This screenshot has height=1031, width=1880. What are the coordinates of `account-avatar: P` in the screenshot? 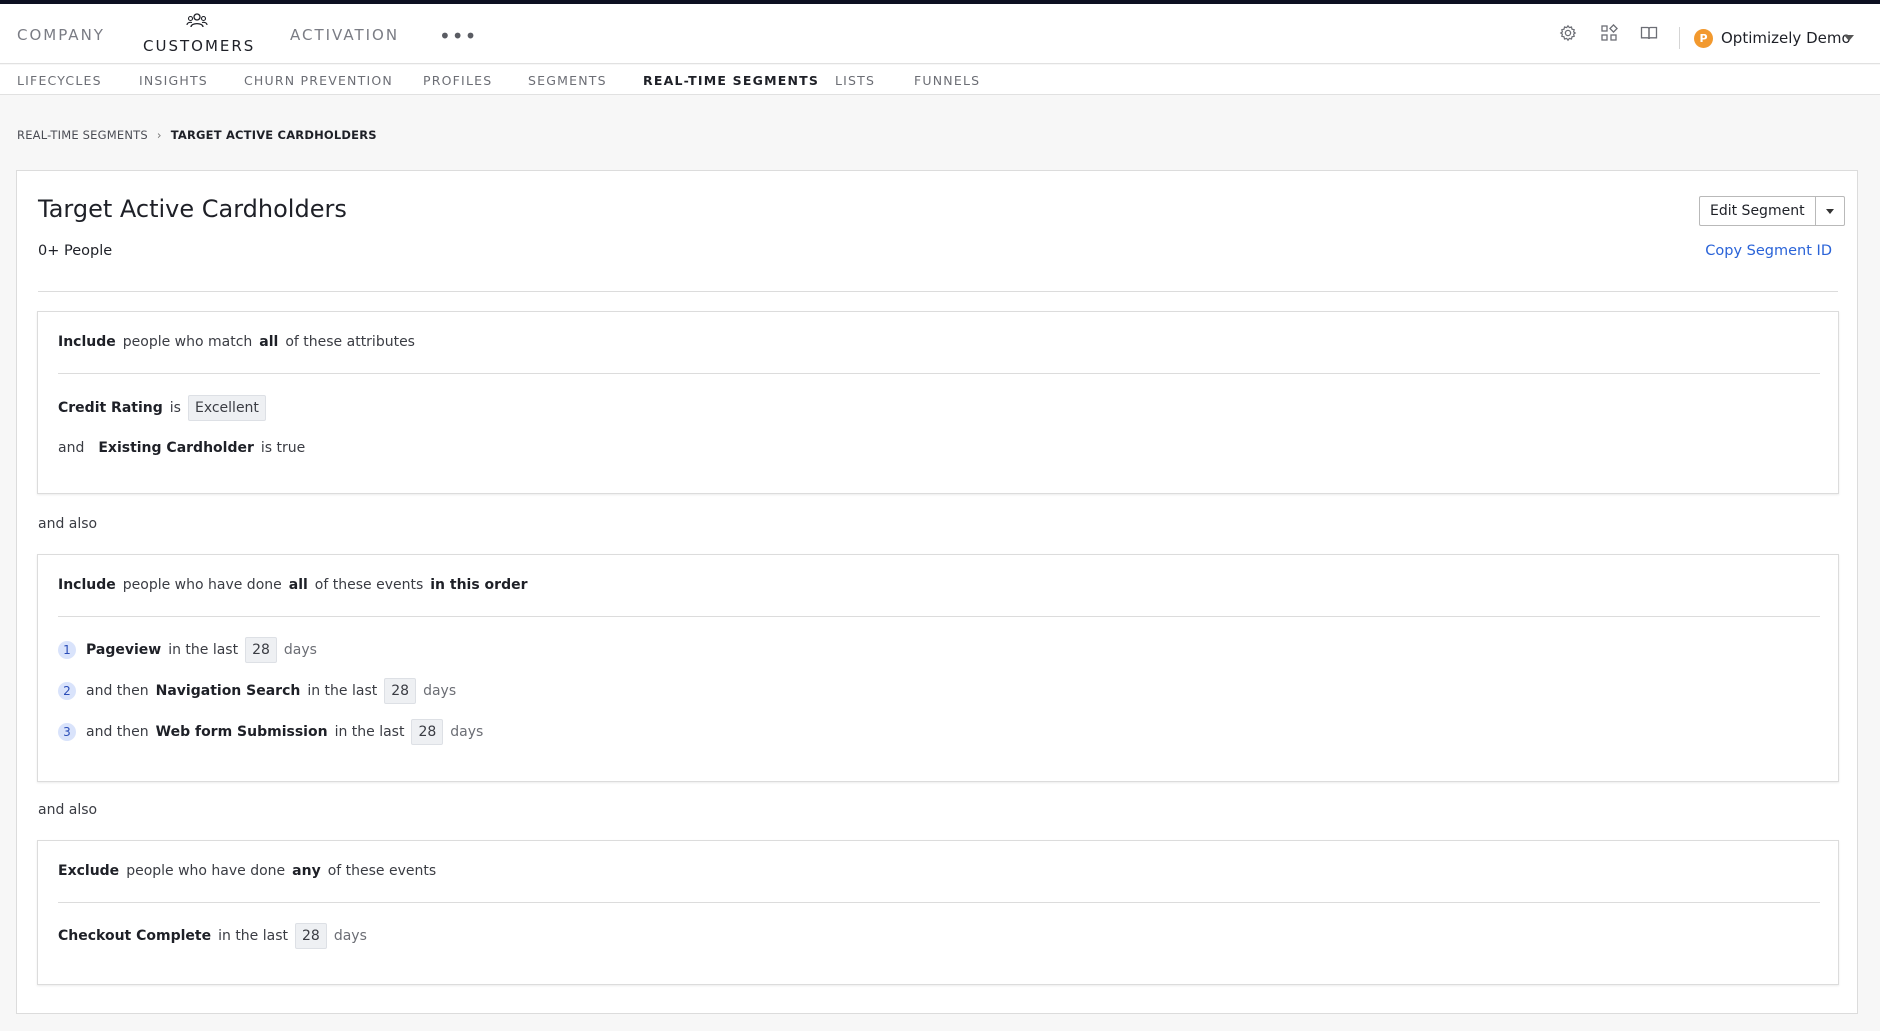 It's located at (1703, 38).